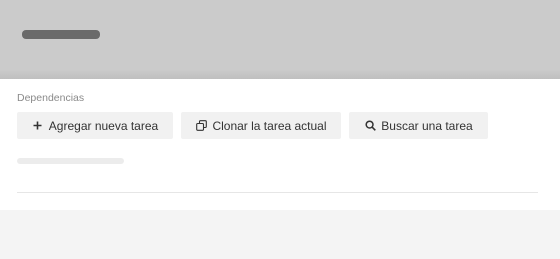  I want to click on search-task-button: Buscar una tarea, so click(418, 125).